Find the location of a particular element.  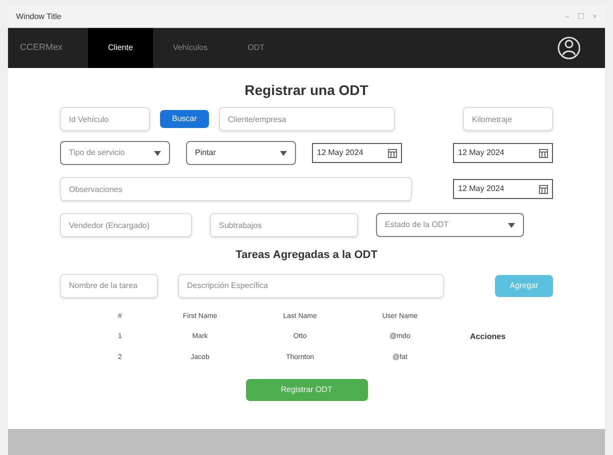

search-button: Buscar is located at coordinates (184, 119).